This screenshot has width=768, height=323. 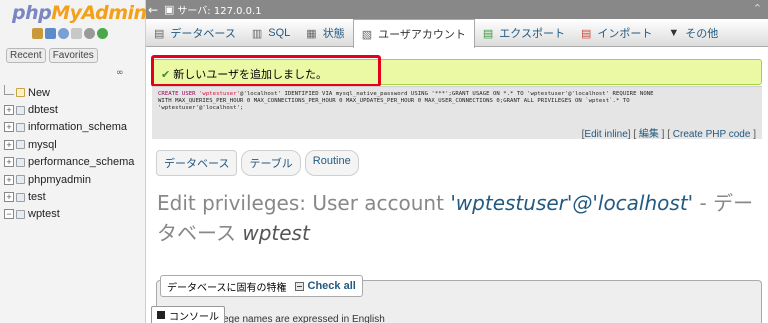 What do you see at coordinates (219, 9) in the screenshot?
I see `server-label: サーバ: 127.0.0.1` at bounding box center [219, 9].